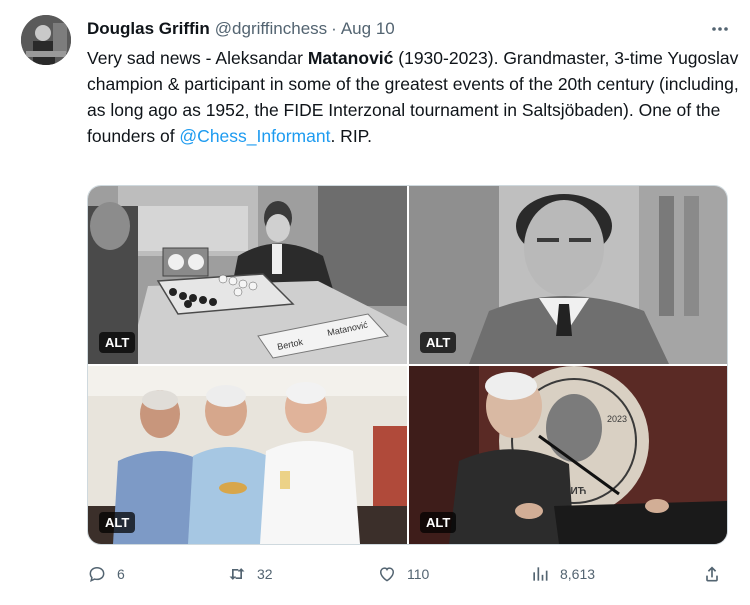 The image size is (750, 605). I want to click on retweet-count: 32, so click(265, 574).